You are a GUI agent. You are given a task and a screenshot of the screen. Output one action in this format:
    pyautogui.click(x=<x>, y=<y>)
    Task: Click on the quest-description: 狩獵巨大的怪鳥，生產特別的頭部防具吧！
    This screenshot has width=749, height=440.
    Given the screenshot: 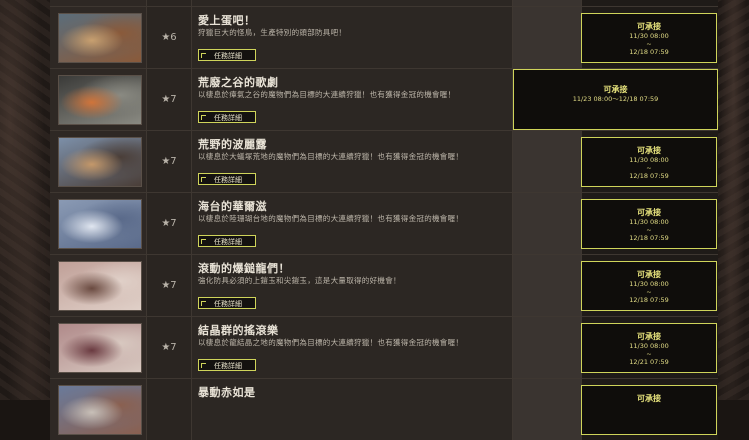 What is the action you would take?
    pyautogui.click(x=272, y=32)
    